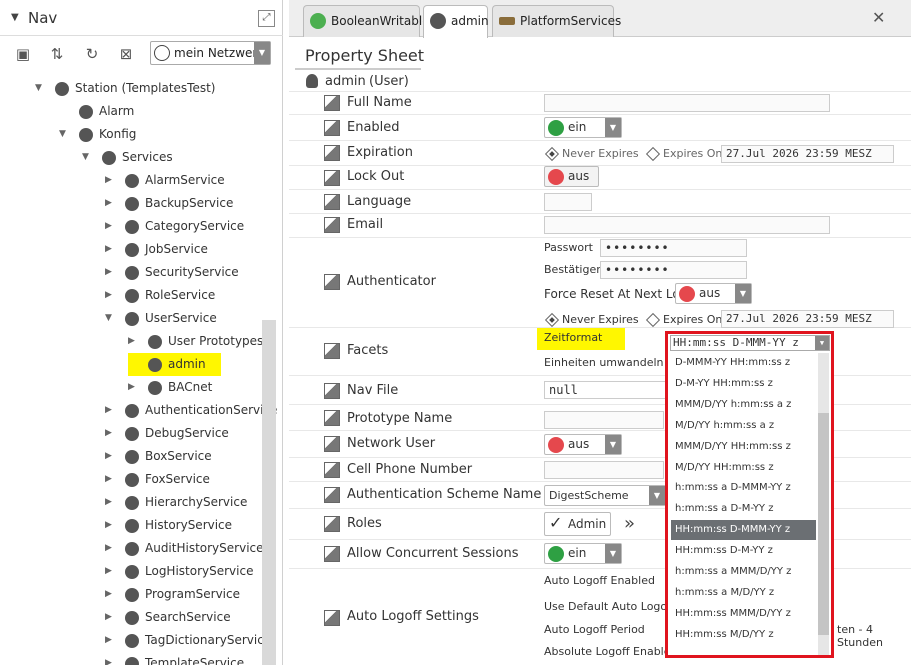 The width and height of the screenshot is (911, 665). What do you see at coordinates (743, 468) in the screenshot?
I see `timeformat-option: M/D/YY HH:mm:ss z` at bounding box center [743, 468].